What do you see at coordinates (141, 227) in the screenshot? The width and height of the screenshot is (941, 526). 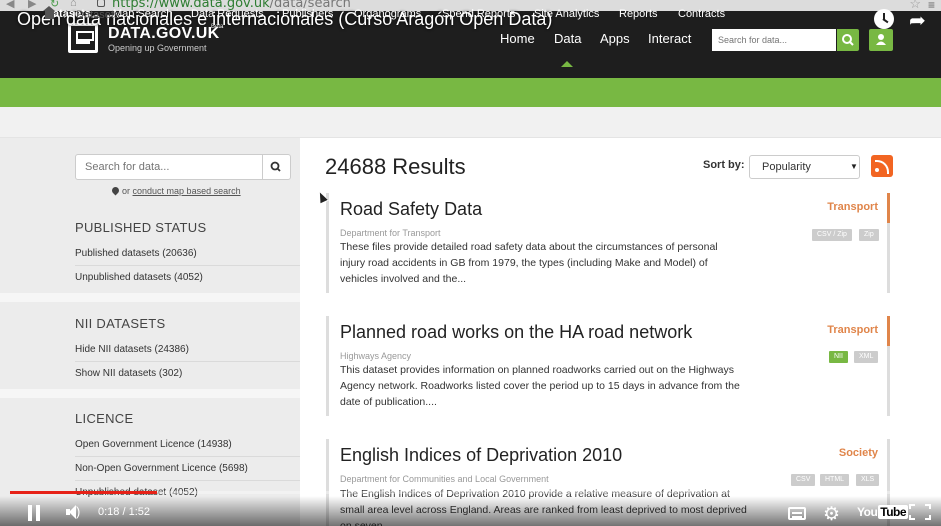 I see `heading-published-status: PUBLISHED STATUS` at bounding box center [141, 227].